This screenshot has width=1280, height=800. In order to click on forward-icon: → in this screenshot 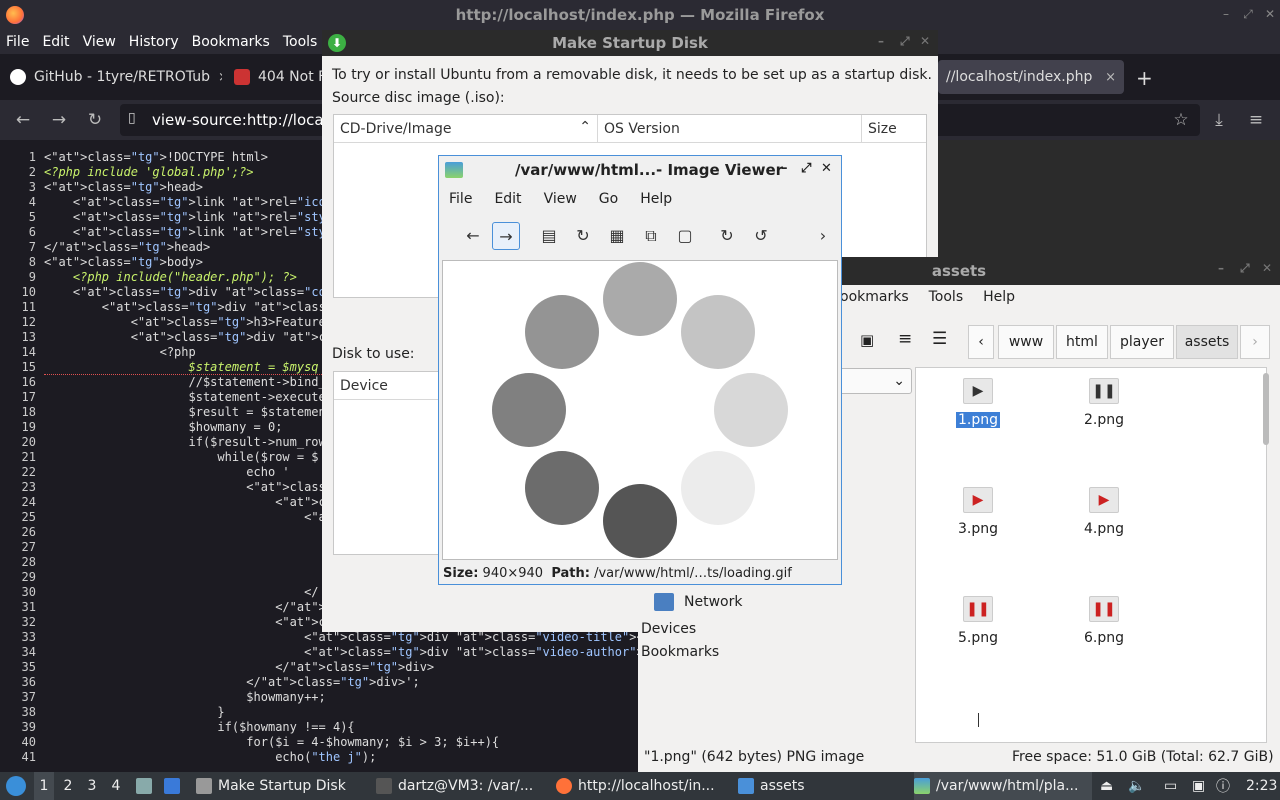, I will do `click(59, 120)`.